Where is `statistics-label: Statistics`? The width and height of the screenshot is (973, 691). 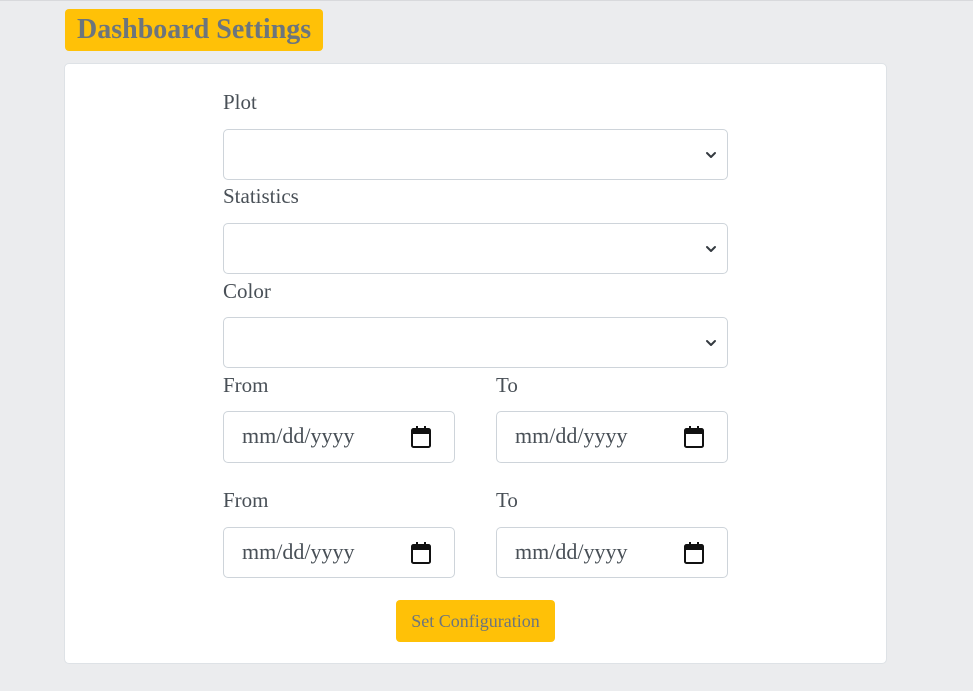 statistics-label: Statistics is located at coordinates (261, 196).